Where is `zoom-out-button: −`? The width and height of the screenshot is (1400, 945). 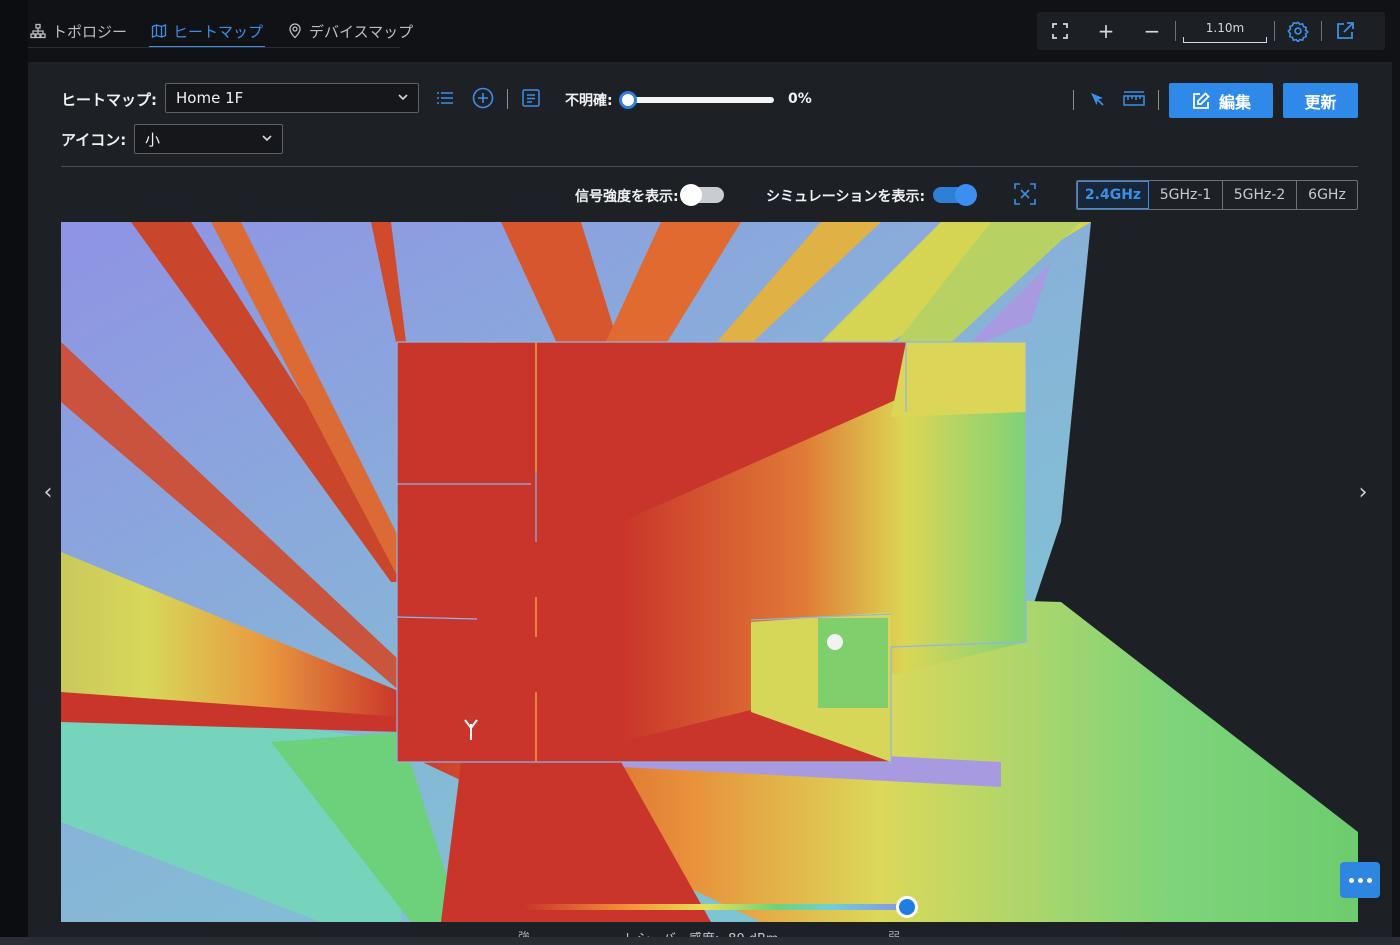
zoom-out-button: − is located at coordinates (1152, 31).